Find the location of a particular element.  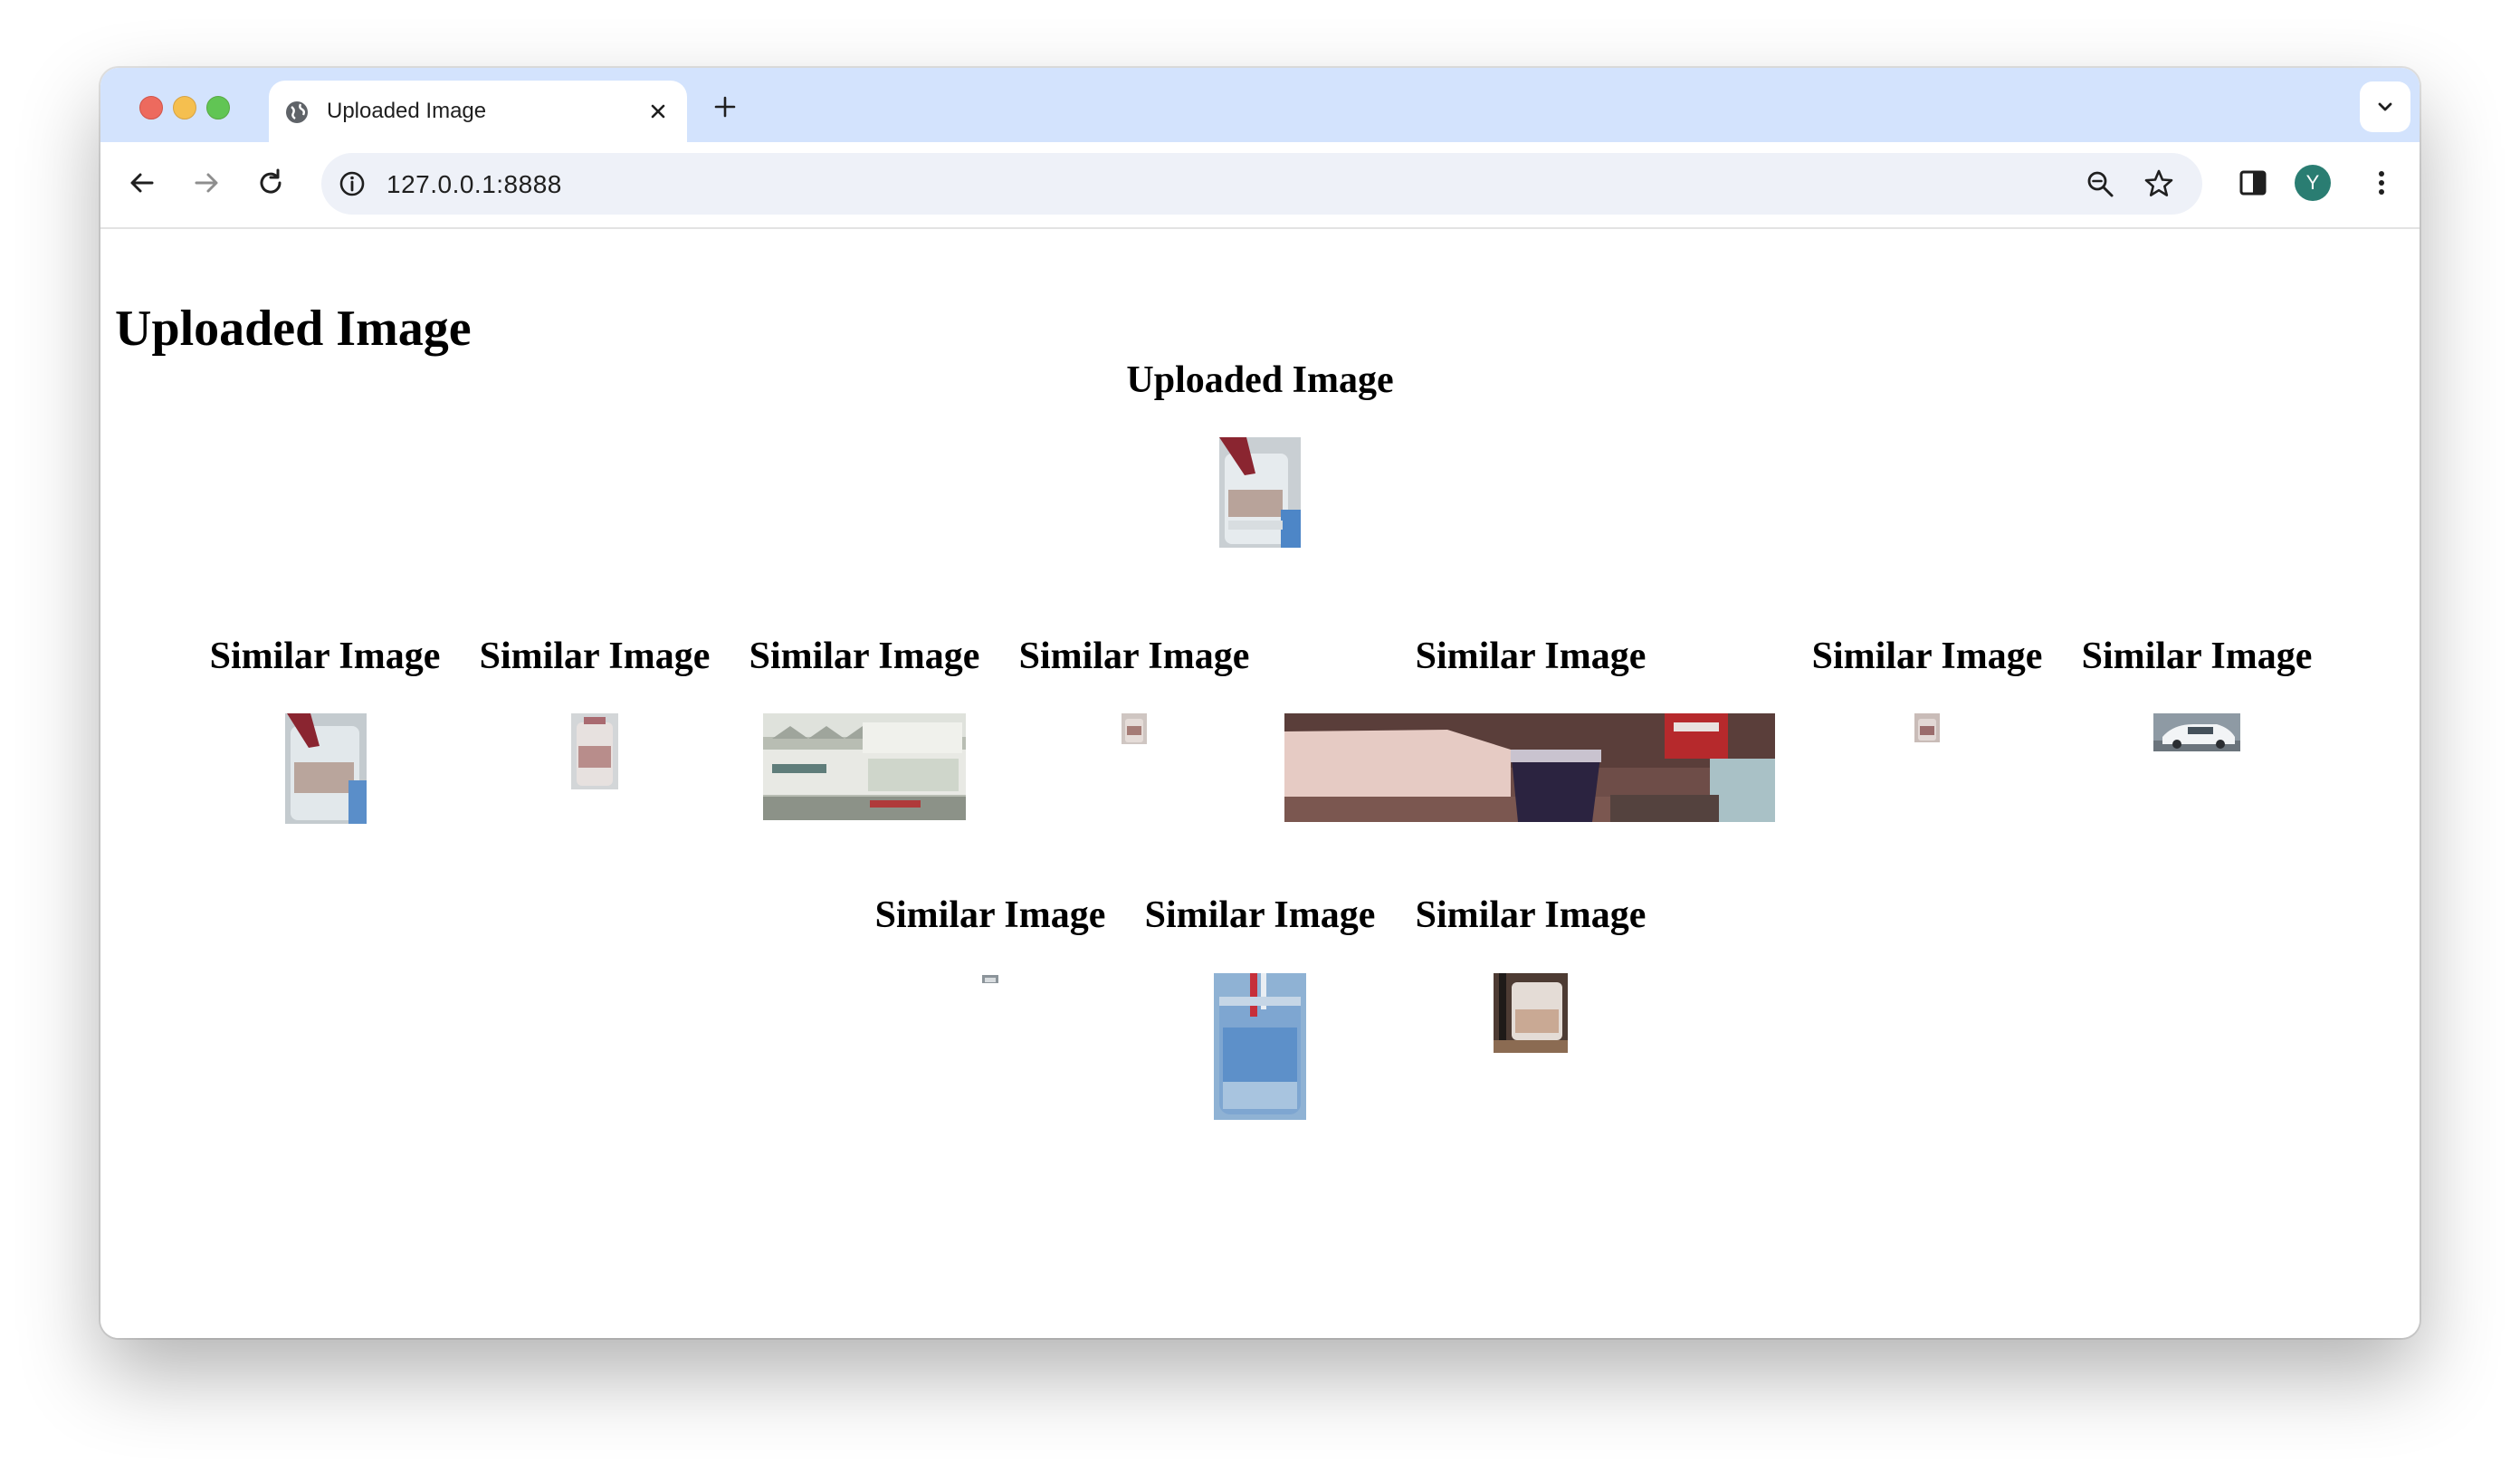

address-bar: 127.0.0.1:8888 is located at coordinates (1261, 184).